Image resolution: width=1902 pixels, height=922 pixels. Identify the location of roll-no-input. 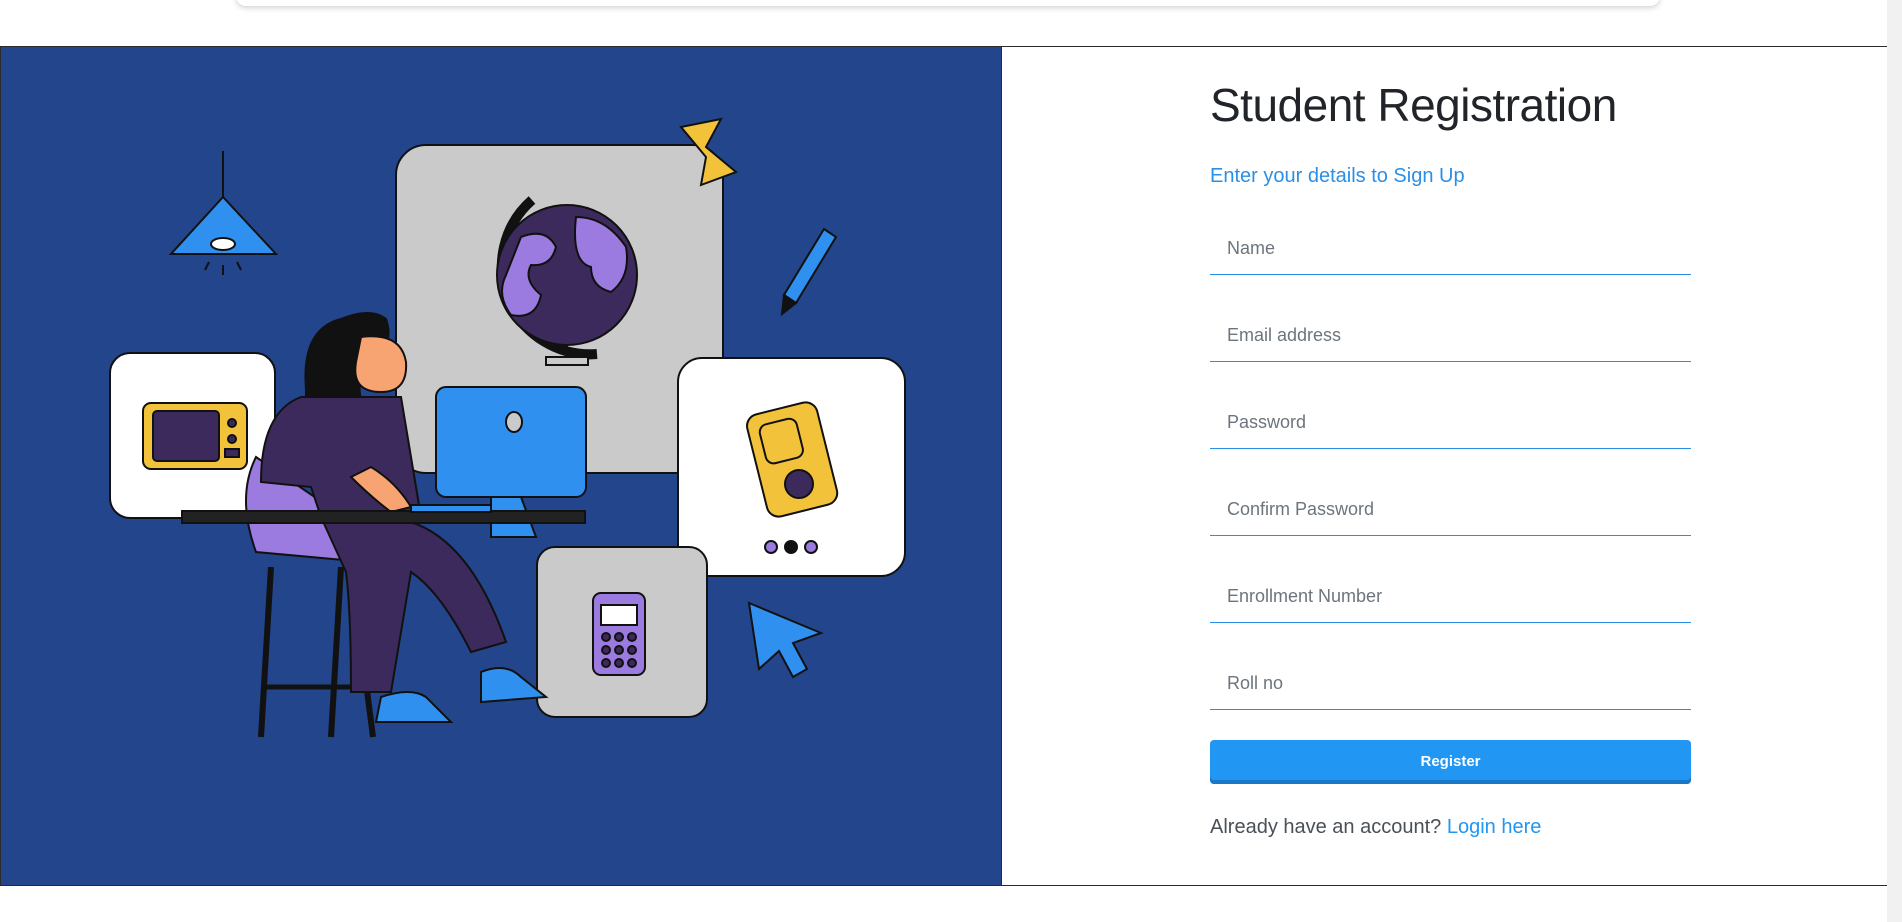
(1450, 683).